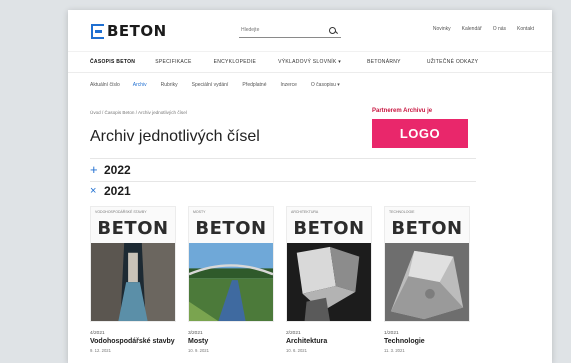 This screenshot has height=363, width=571. What do you see at coordinates (175, 136) in the screenshot?
I see `page-title: Archiv jednotlivých čísel` at bounding box center [175, 136].